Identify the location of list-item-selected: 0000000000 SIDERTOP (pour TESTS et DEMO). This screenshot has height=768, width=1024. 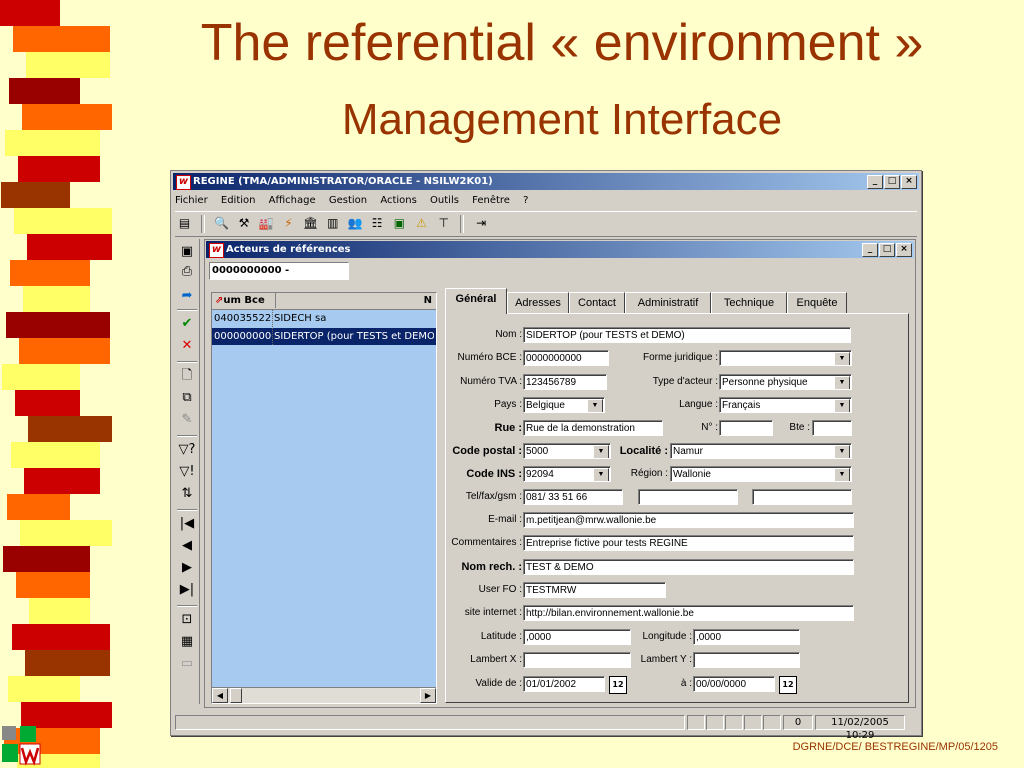
(324, 336).